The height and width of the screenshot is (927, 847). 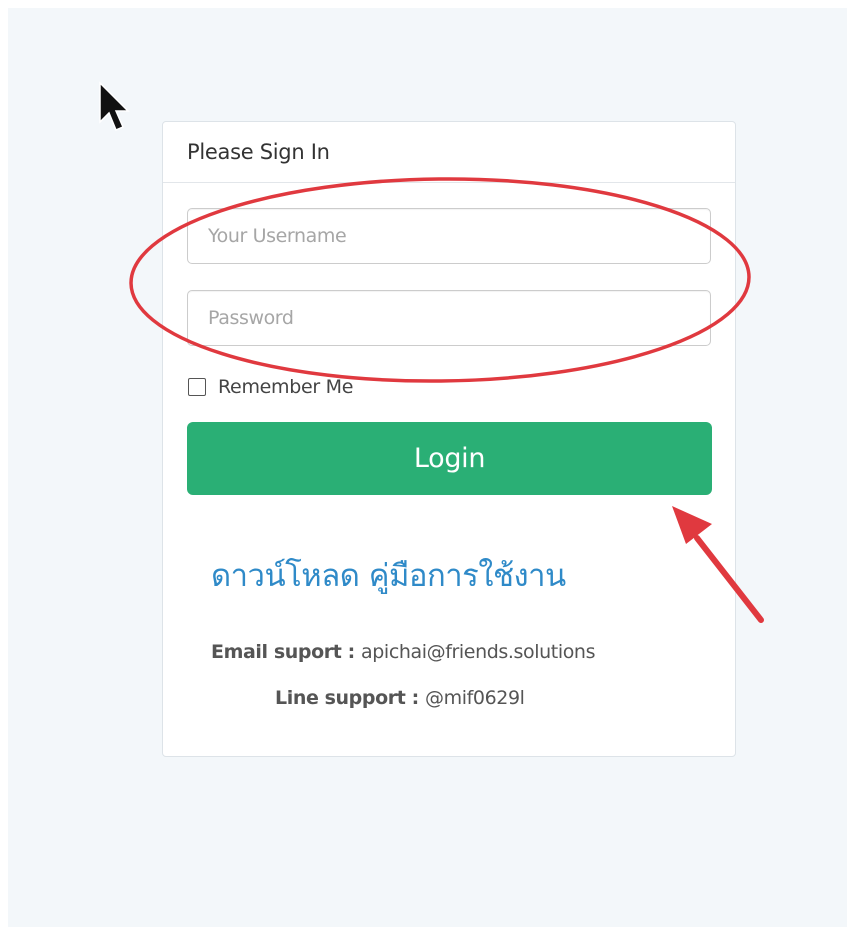 I want to click on email-support: Email suport : apichai@friends.solutions, so click(x=403, y=652).